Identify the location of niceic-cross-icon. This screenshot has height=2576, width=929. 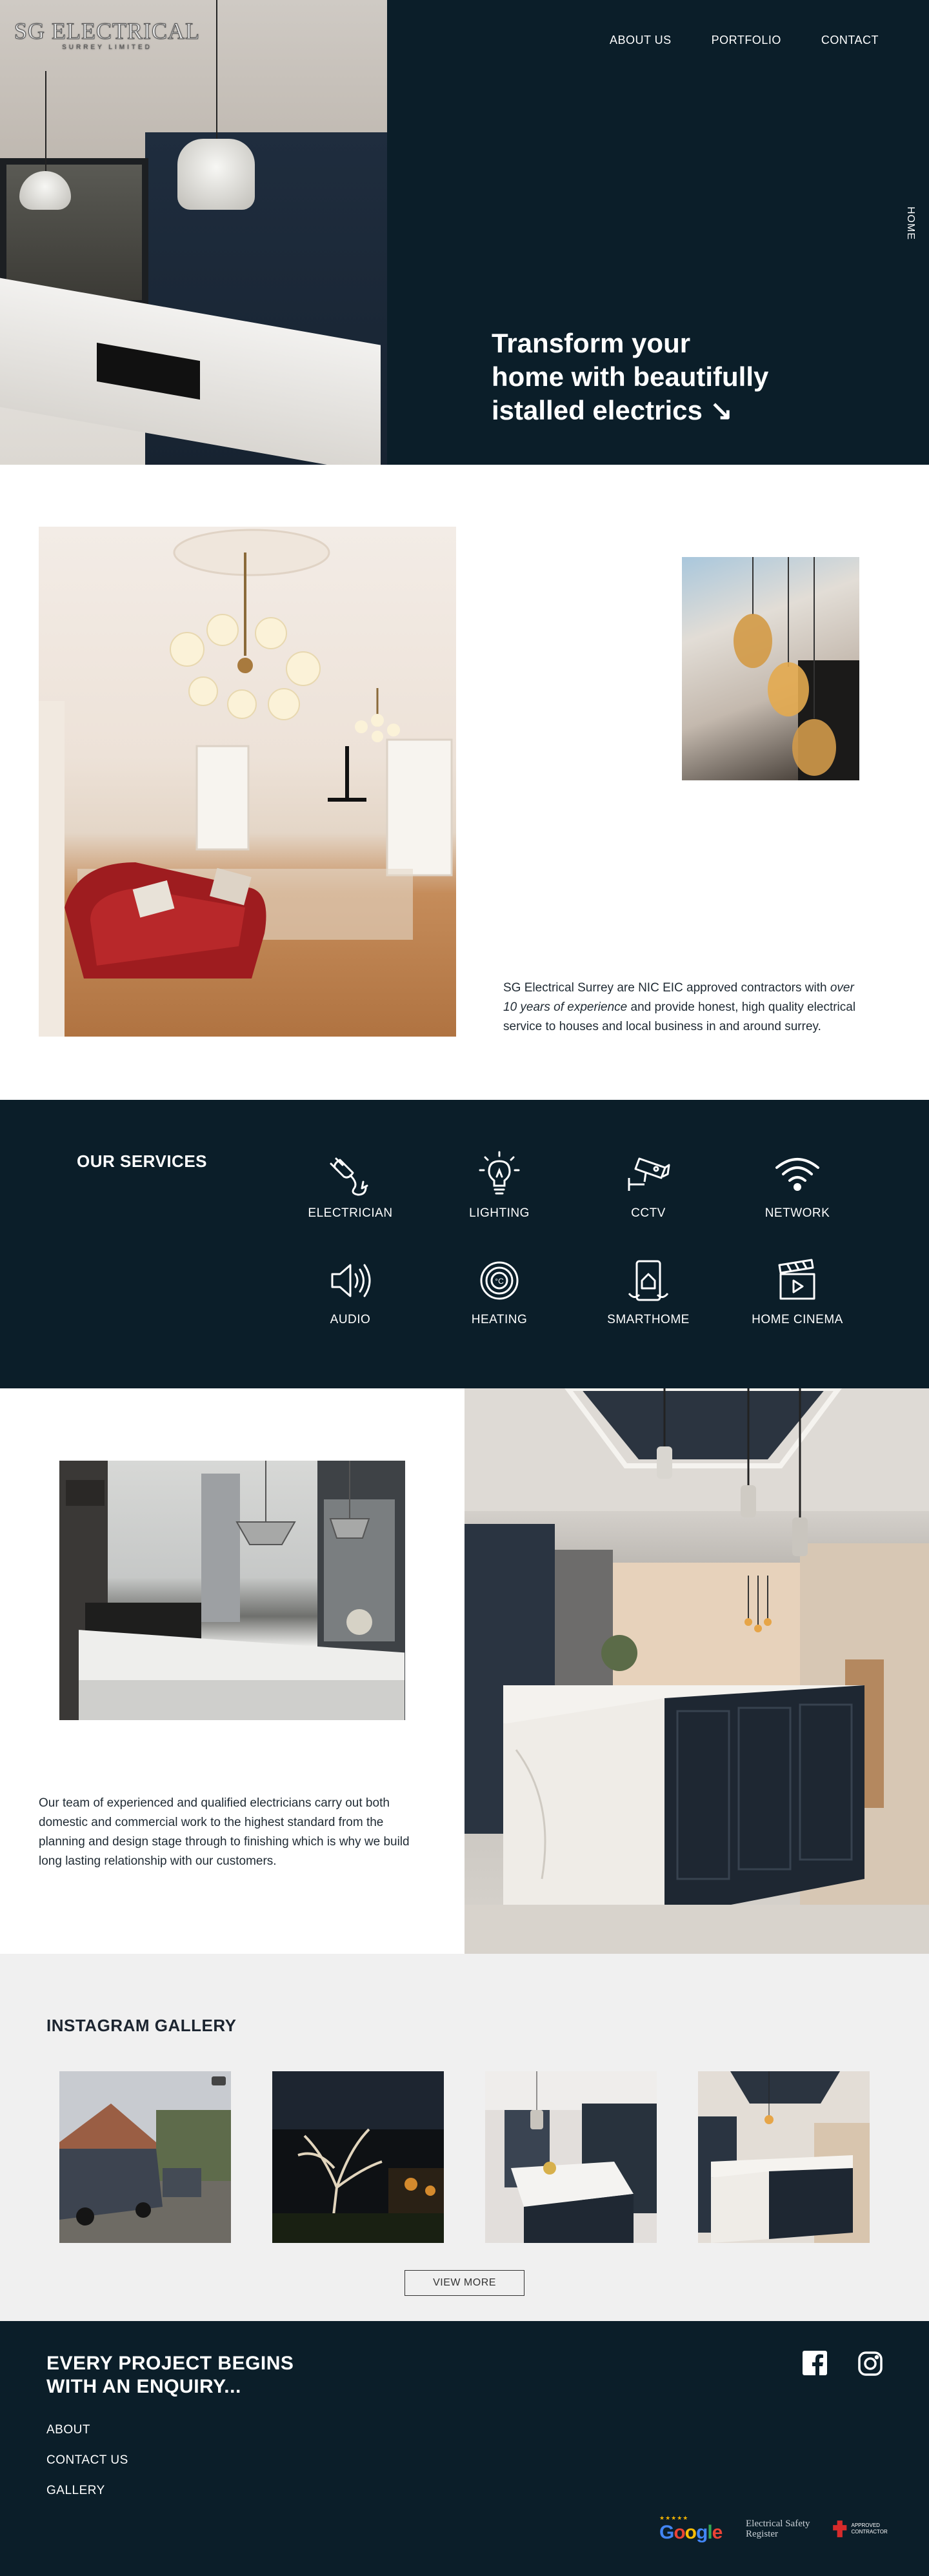
(840, 2528).